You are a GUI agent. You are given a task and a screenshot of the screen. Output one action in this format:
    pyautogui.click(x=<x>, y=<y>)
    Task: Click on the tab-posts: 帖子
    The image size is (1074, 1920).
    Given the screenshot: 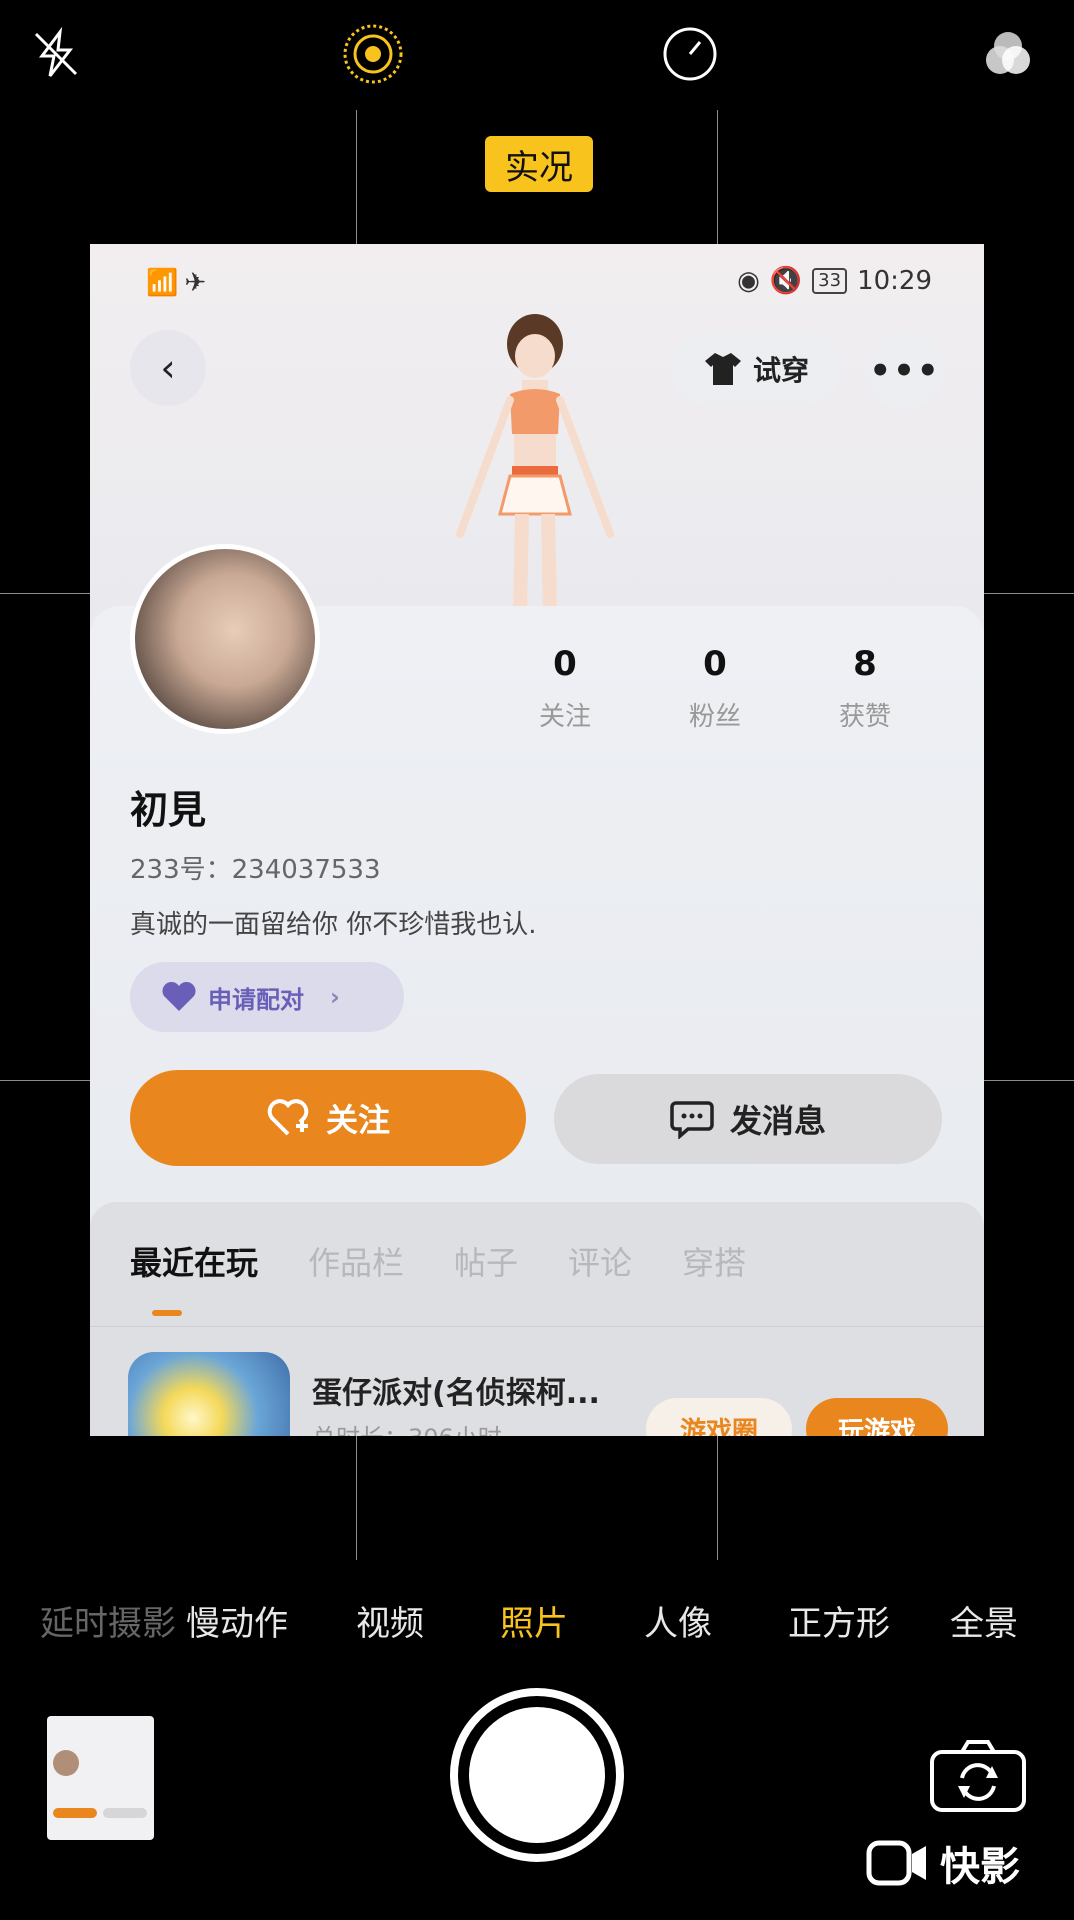 What is the action you would take?
    pyautogui.click(x=486, y=1261)
    